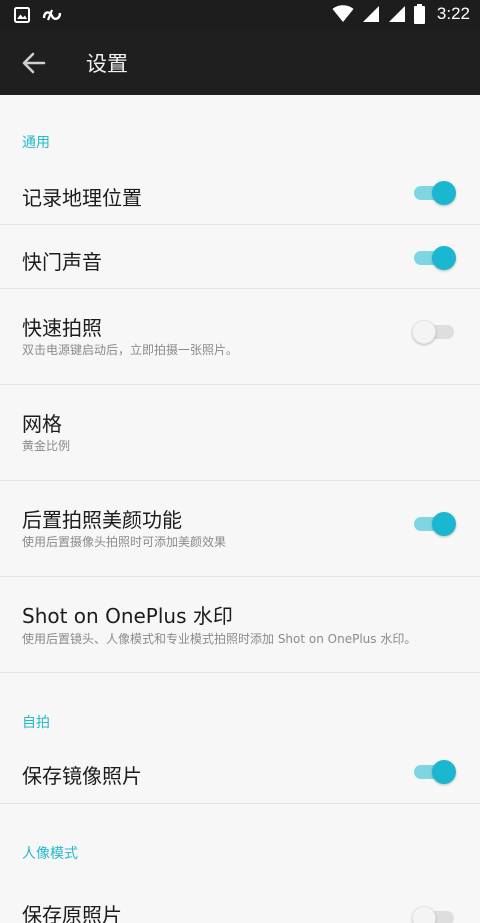  I want to click on image-notification-icon, so click(22, 15).